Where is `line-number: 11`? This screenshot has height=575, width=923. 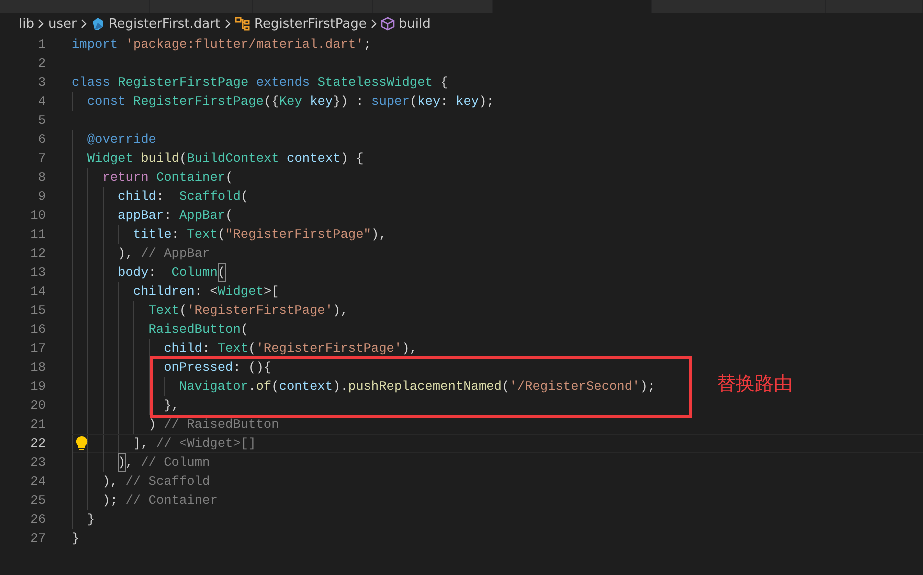
line-number: 11 is located at coordinates (38, 235).